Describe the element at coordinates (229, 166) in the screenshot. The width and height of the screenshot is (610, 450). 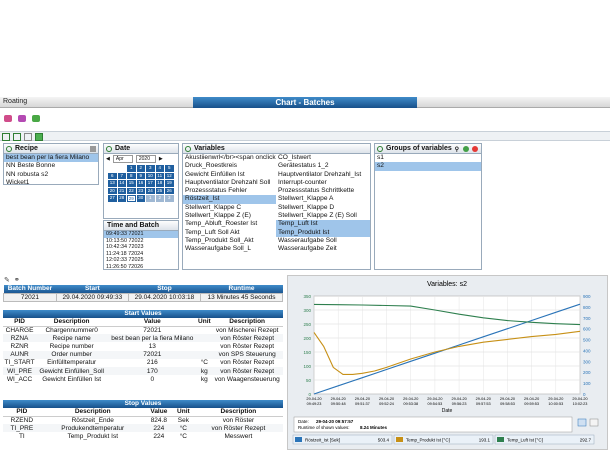
I see `variable-item: Druck_Roestkreis` at that location.